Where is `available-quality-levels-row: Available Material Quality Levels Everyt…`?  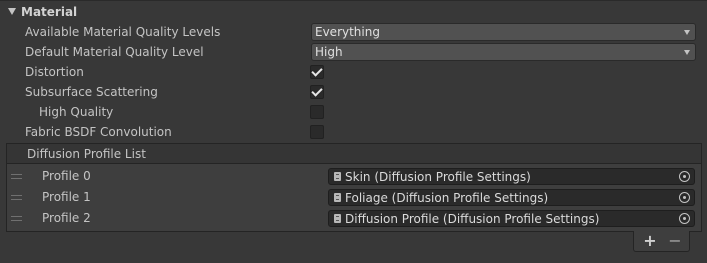
available-quality-levels-row: Available Material Quality Levels Everyt… is located at coordinates (353, 32).